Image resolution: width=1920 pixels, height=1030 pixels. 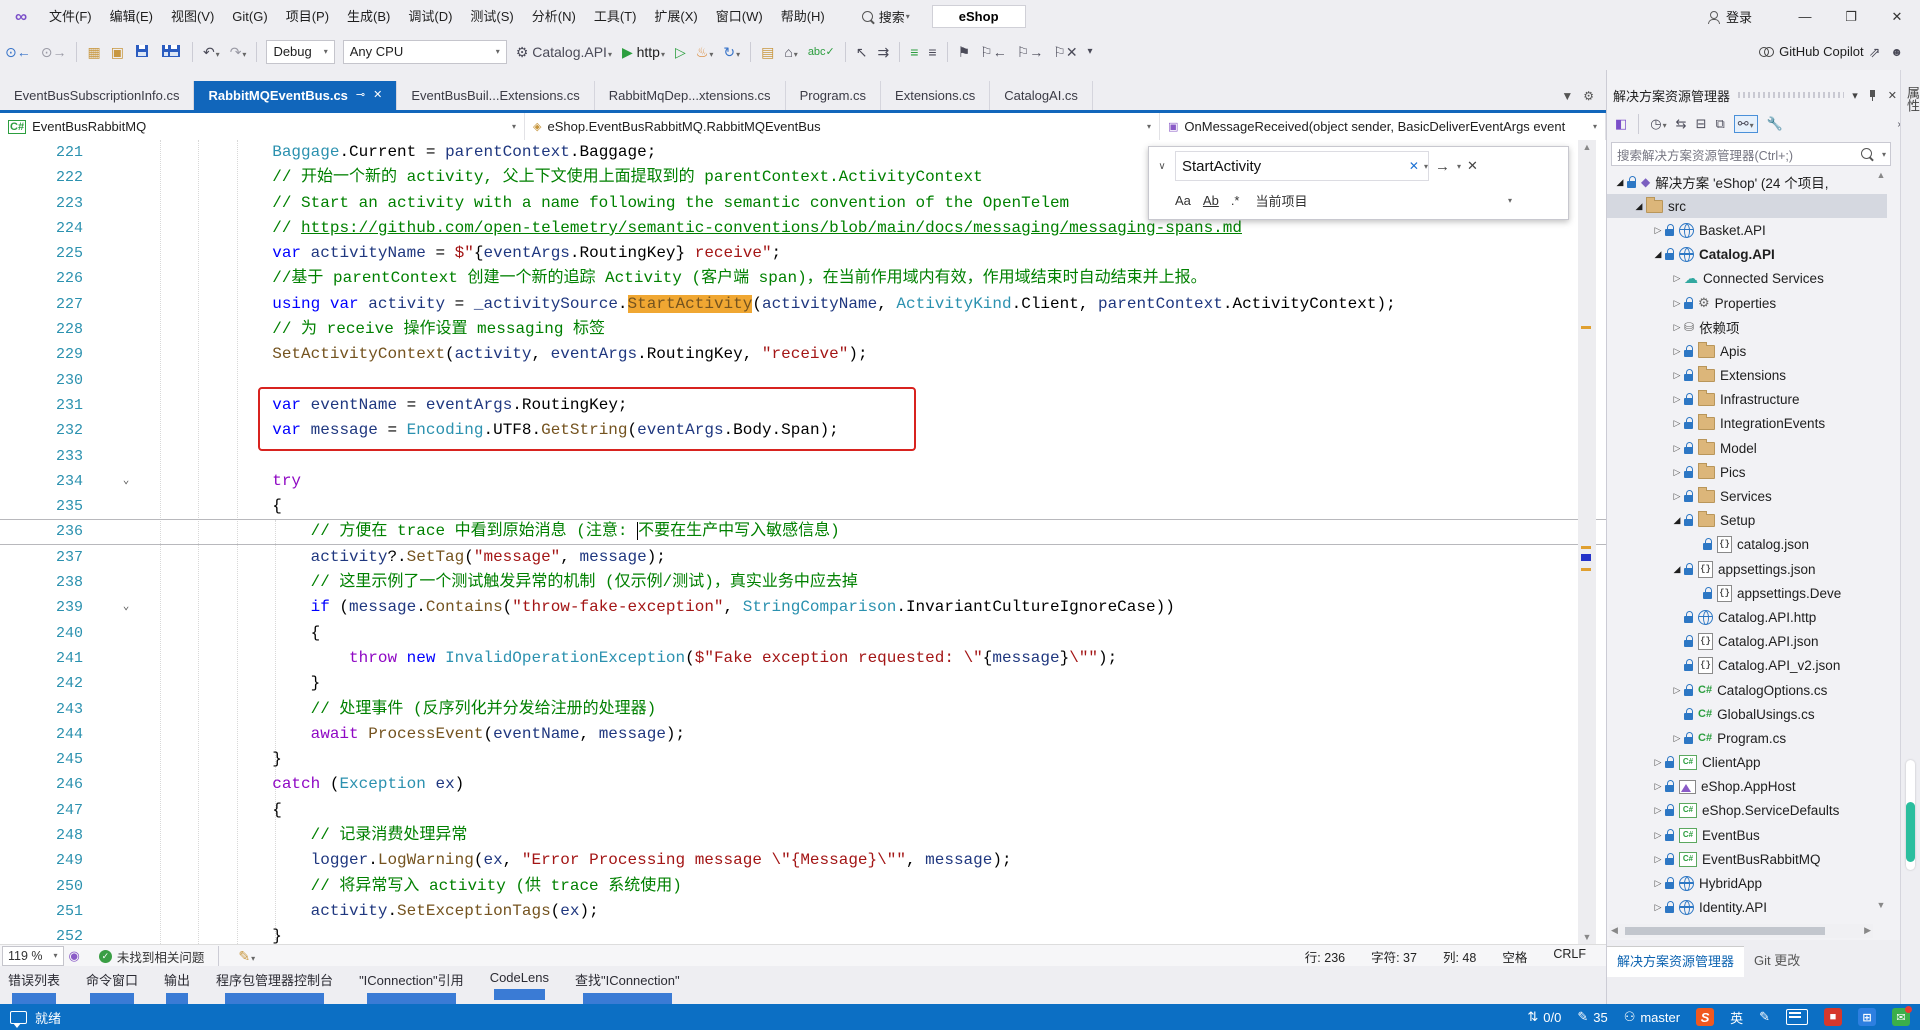 I want to click on navigate-forward-button: ⊙→, so click(x=54, y=52).